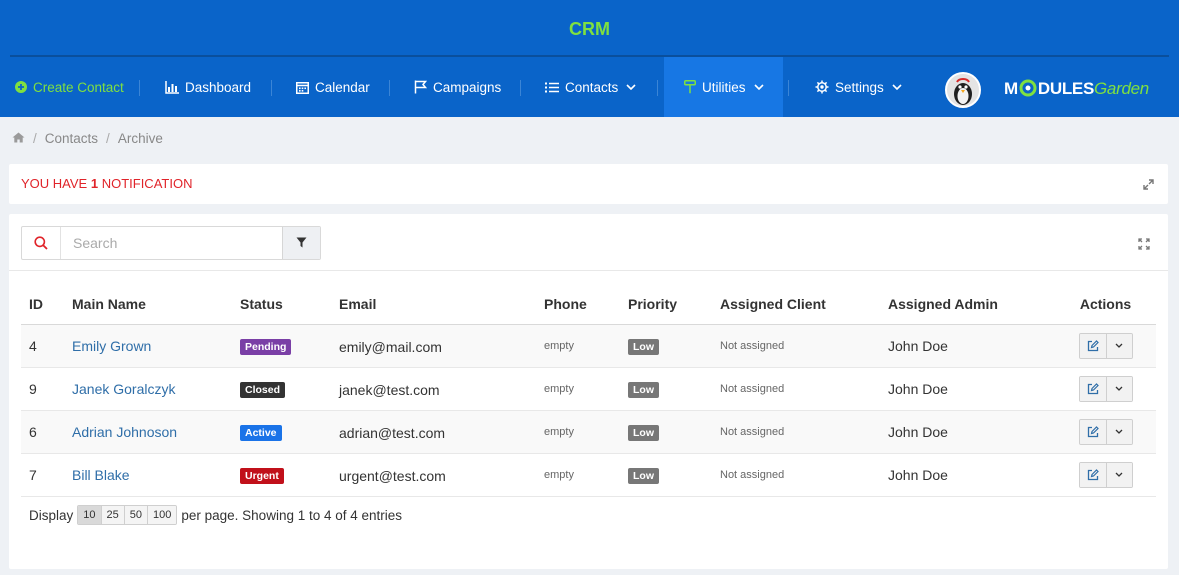 Image resolution: width=1179 pixels, height=575 pixels. What do you see at coordinates (18, 138) in the screenshot?
I see `home-icon` at bounding box center [18, 138].